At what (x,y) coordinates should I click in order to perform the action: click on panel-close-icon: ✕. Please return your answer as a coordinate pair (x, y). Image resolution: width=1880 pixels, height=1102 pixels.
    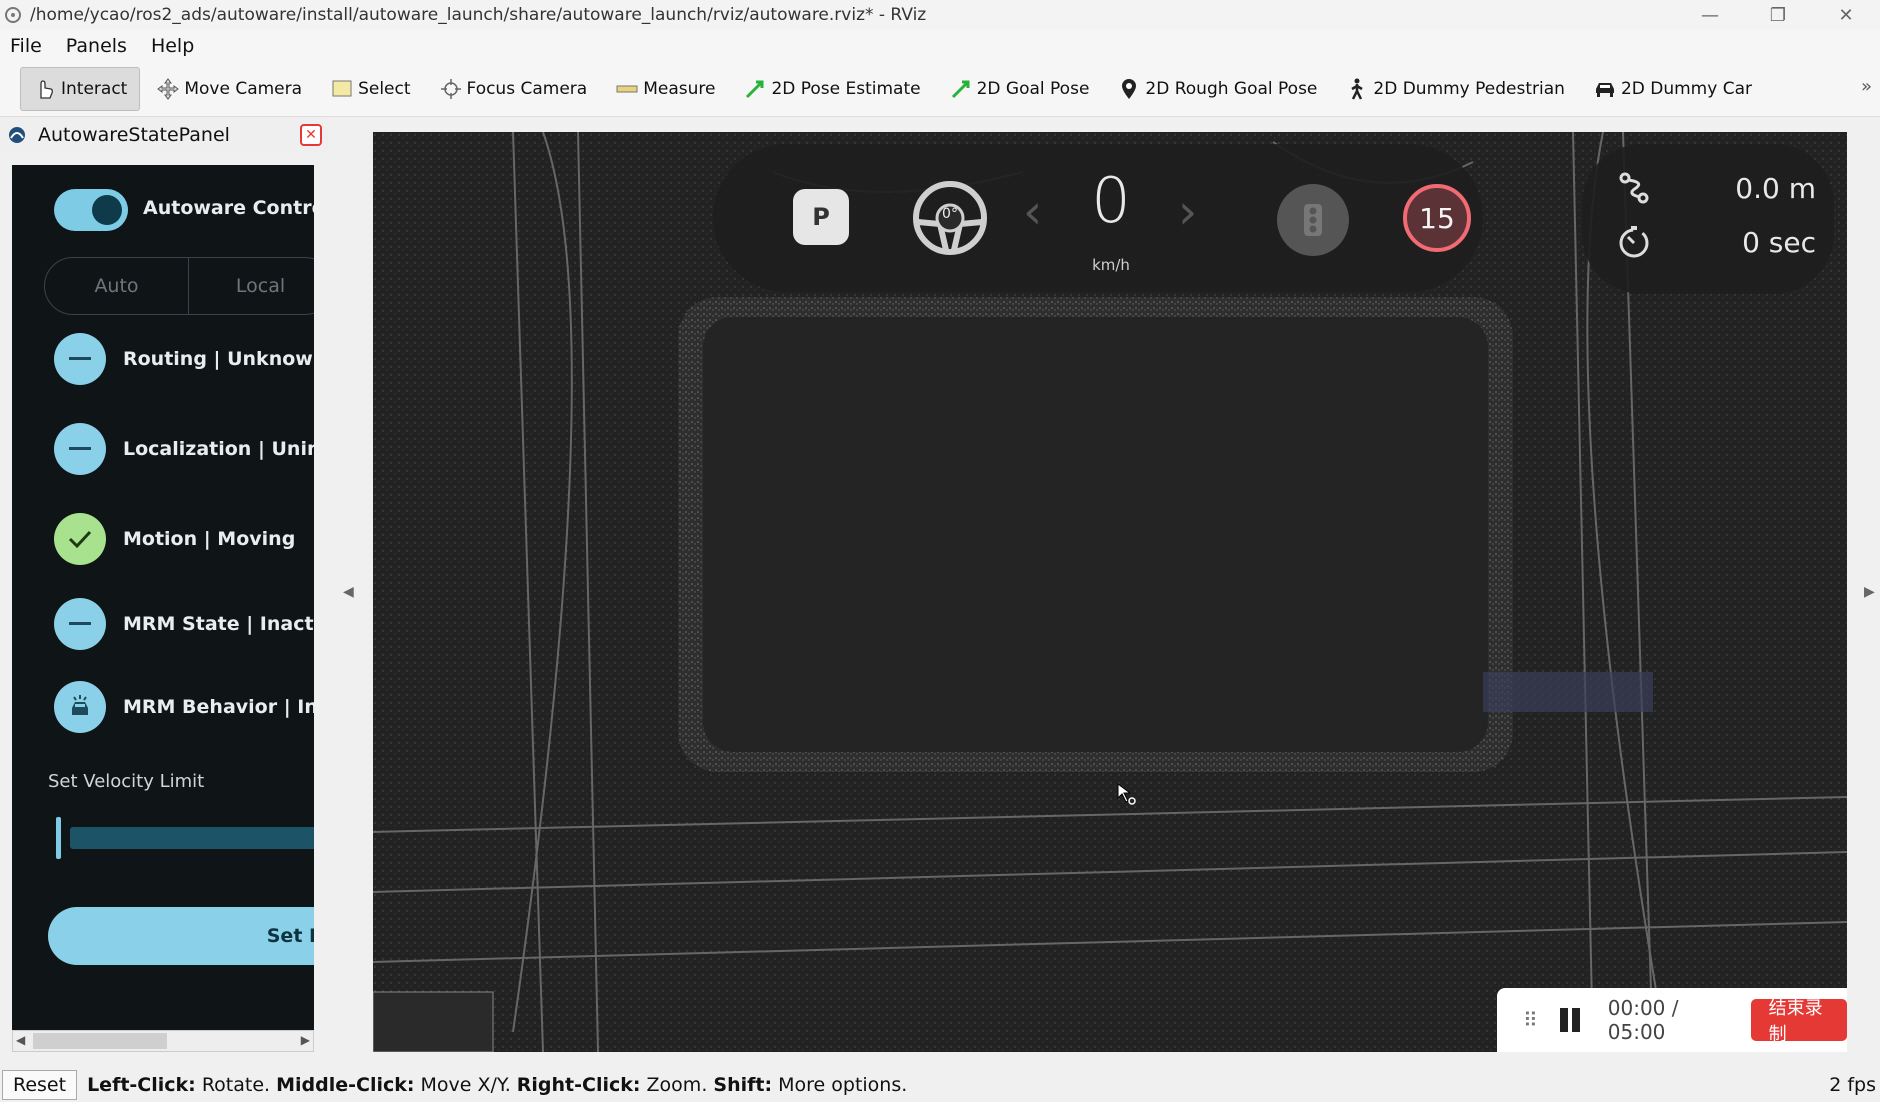
    Looking at the image, I should click on (311, 135).